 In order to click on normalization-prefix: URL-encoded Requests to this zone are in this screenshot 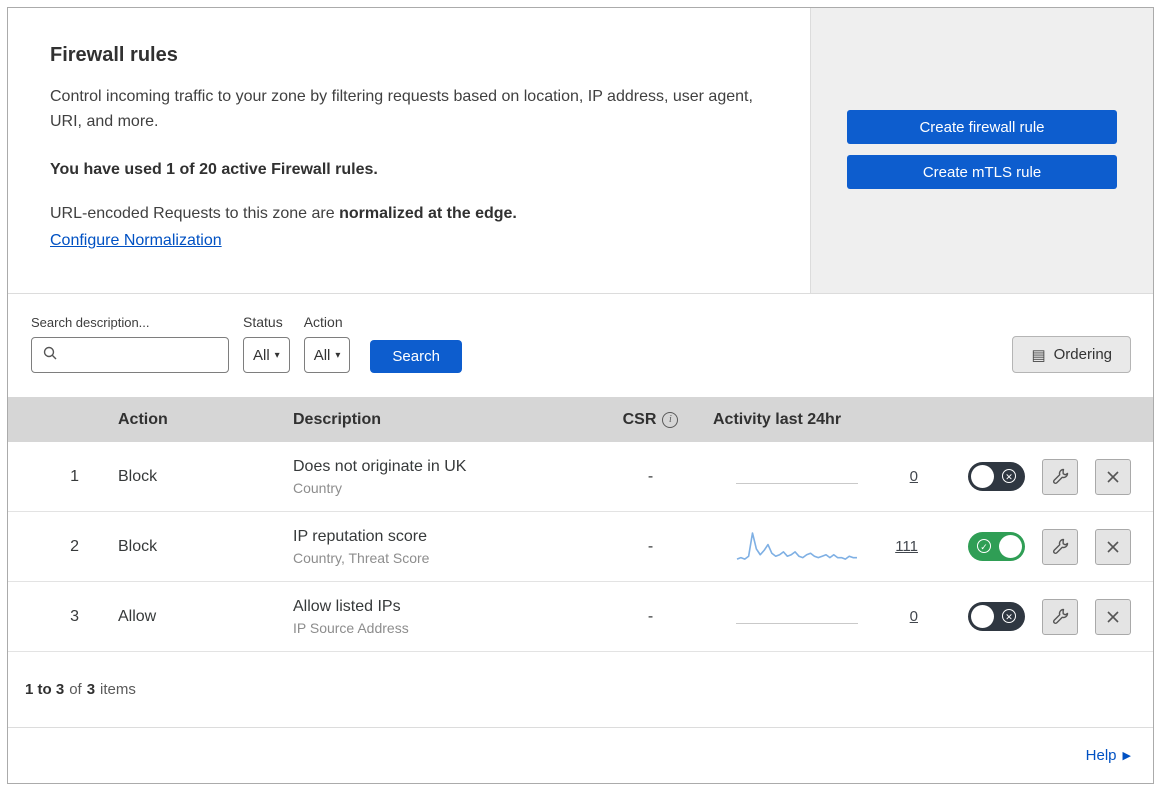, I will do `click(195, 213)`.